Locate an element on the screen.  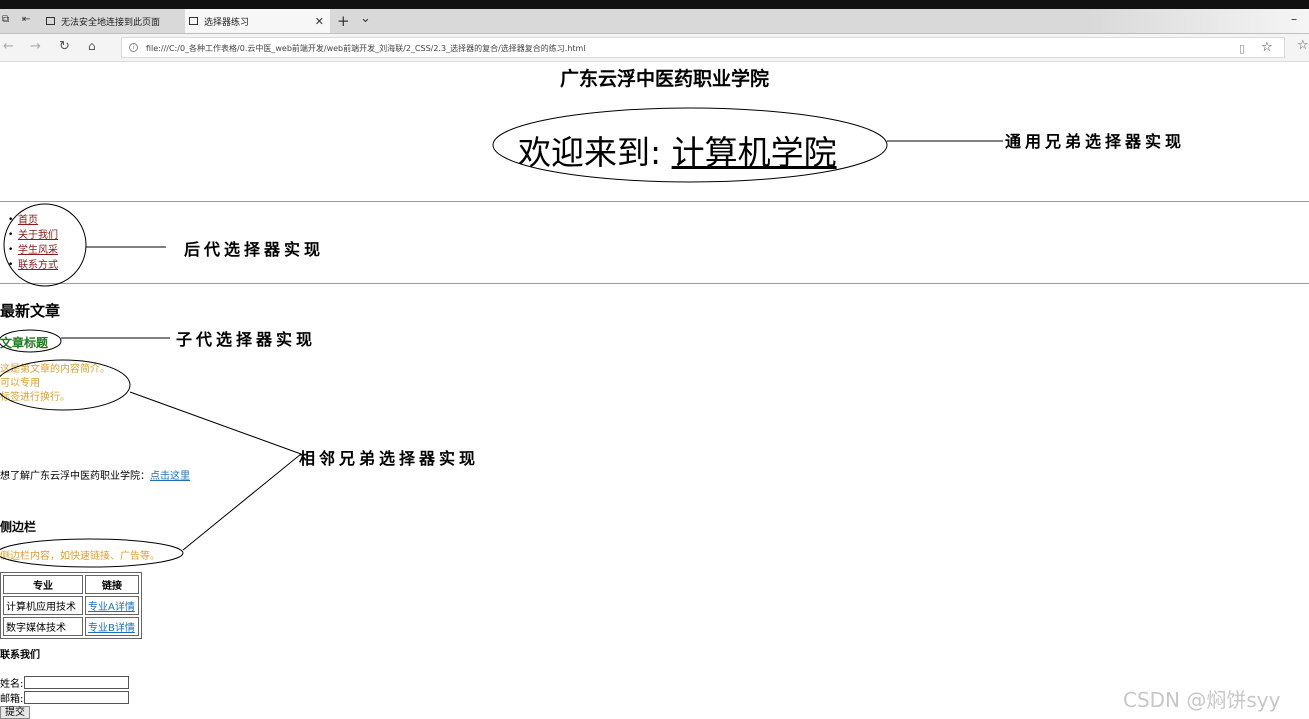
adjacent-pointer-lower is located at coordinates (242, 502).